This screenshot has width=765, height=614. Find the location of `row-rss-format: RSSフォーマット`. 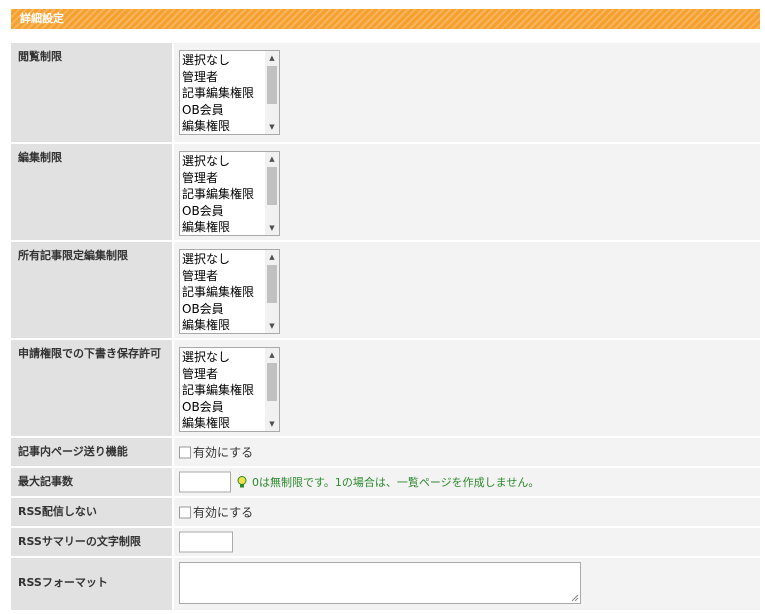

row-rss-format: RSSフォーマット is located at coordinates (385, 584).